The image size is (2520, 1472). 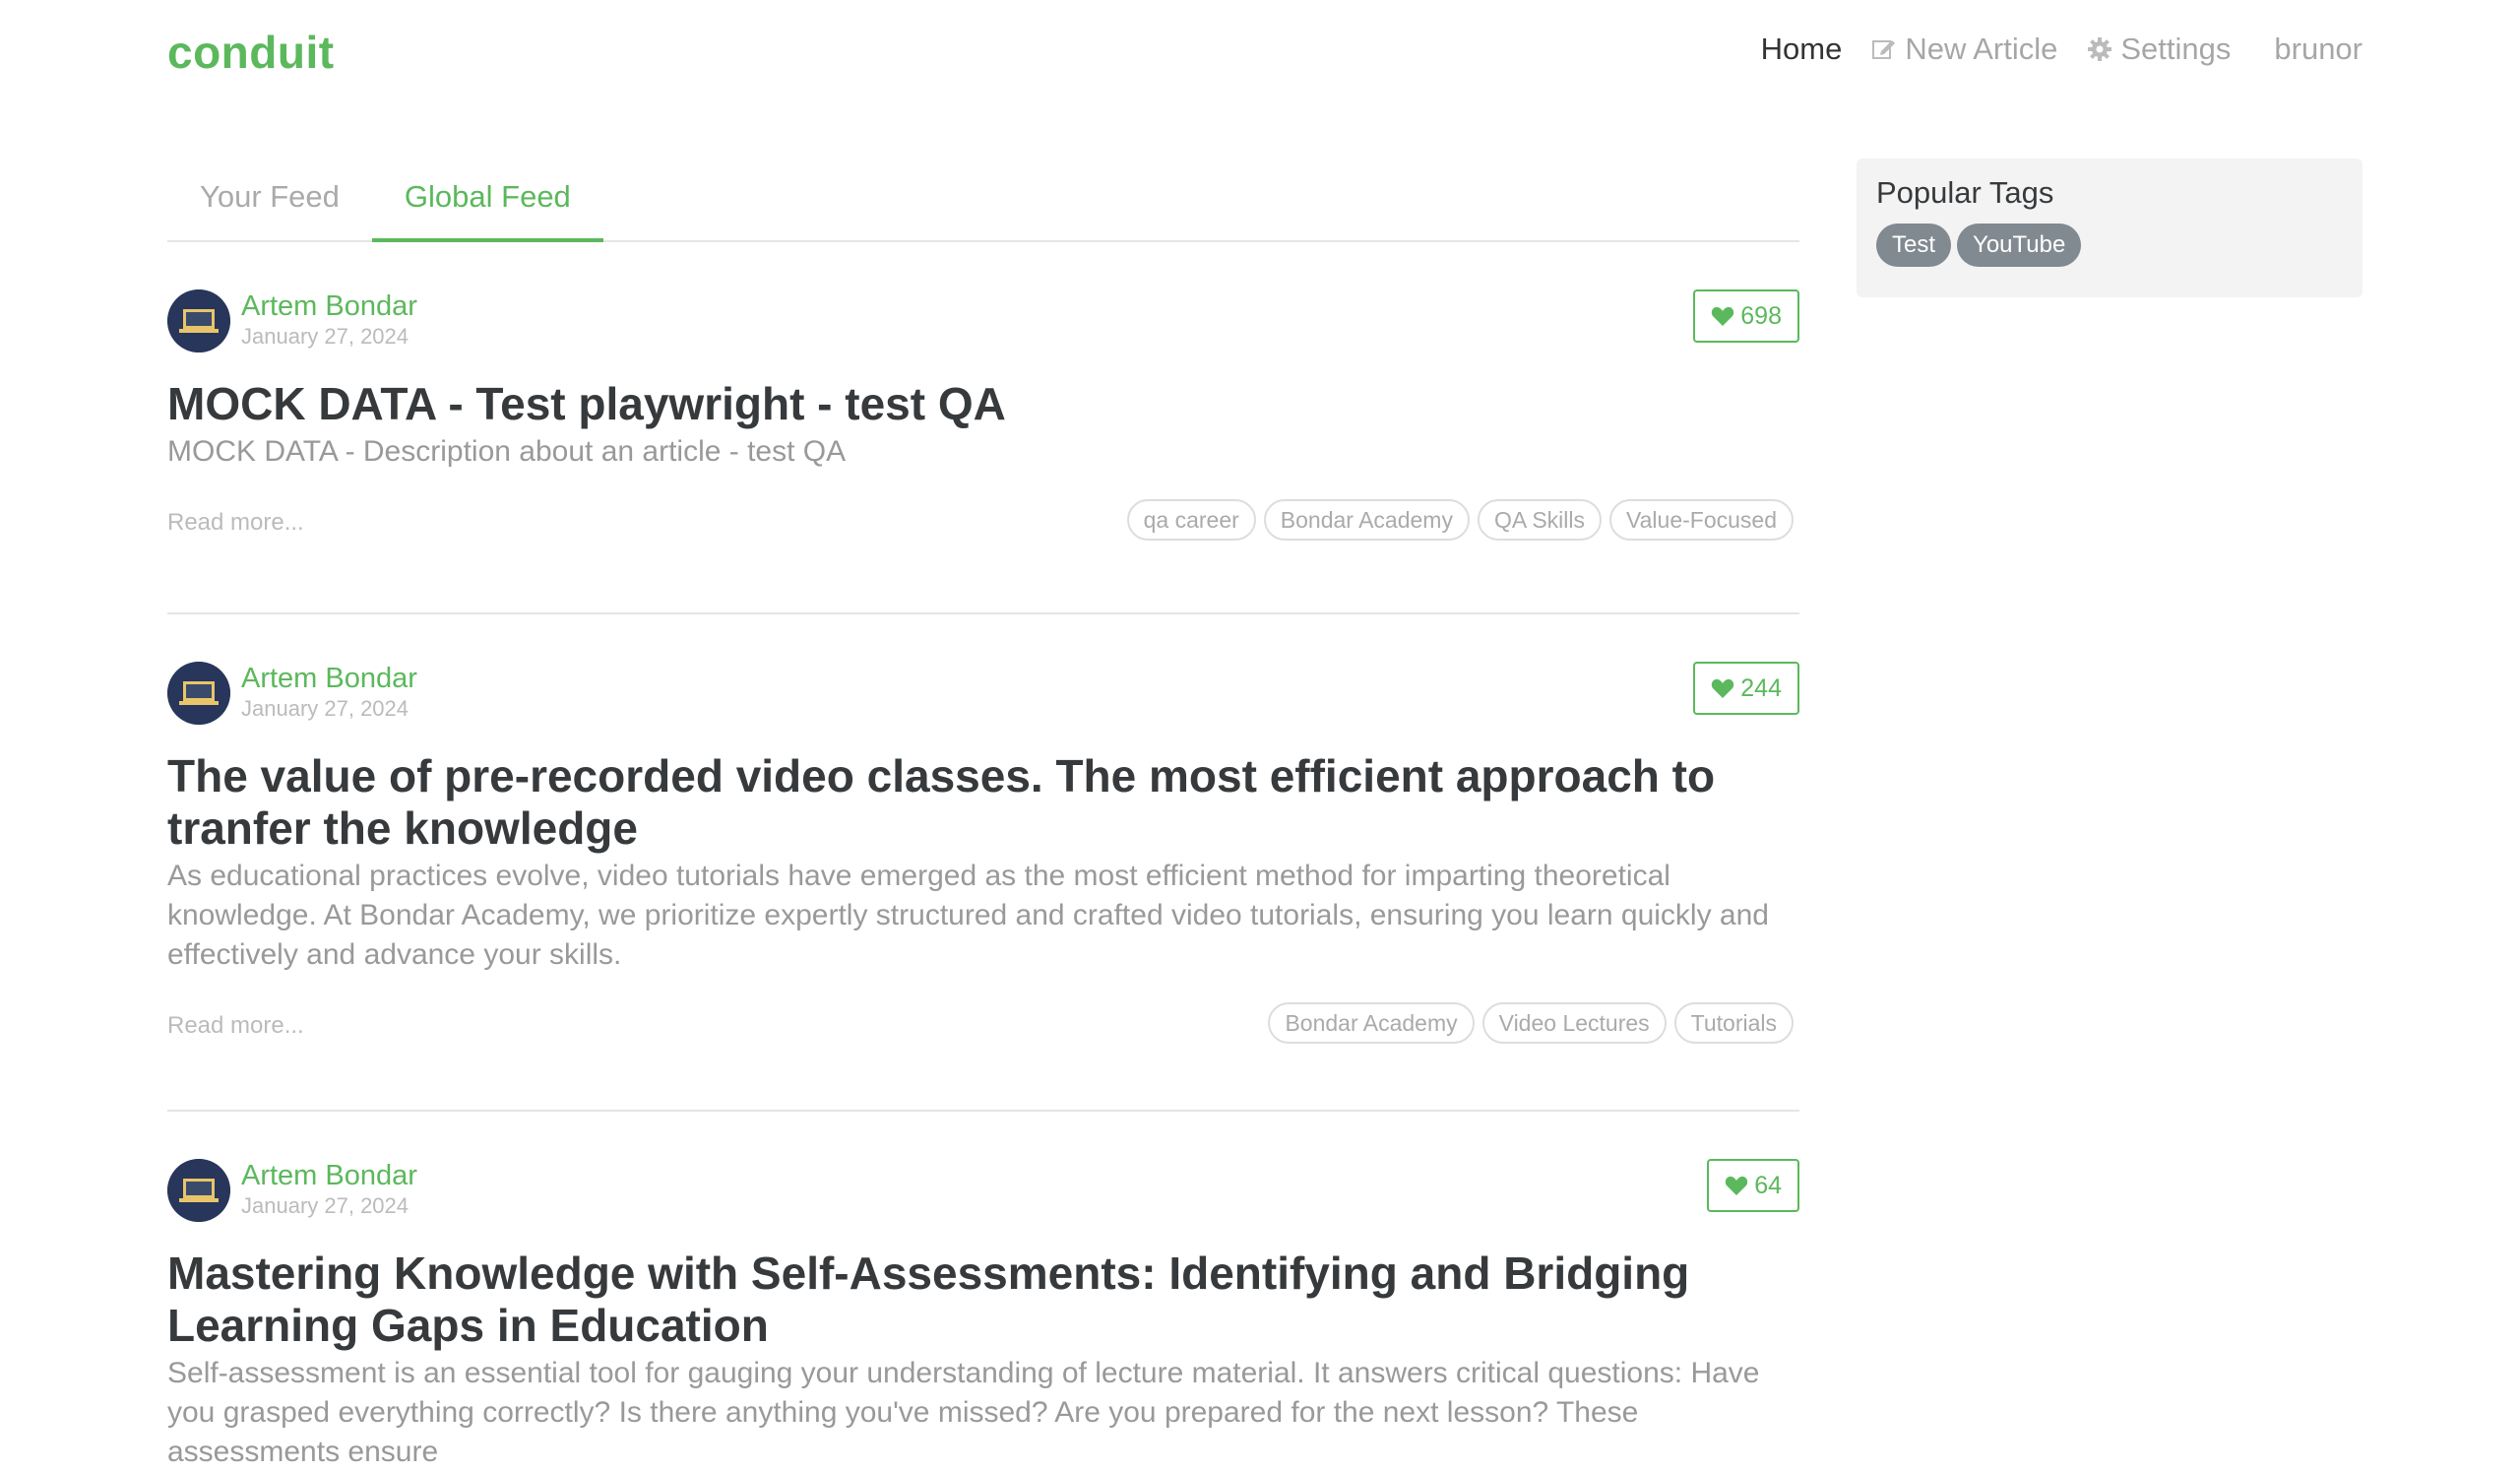 What do you see at coordinates (1802, 49) in the screenshot?
I see `nav-home: Home` at bounding box center [1802, 49].